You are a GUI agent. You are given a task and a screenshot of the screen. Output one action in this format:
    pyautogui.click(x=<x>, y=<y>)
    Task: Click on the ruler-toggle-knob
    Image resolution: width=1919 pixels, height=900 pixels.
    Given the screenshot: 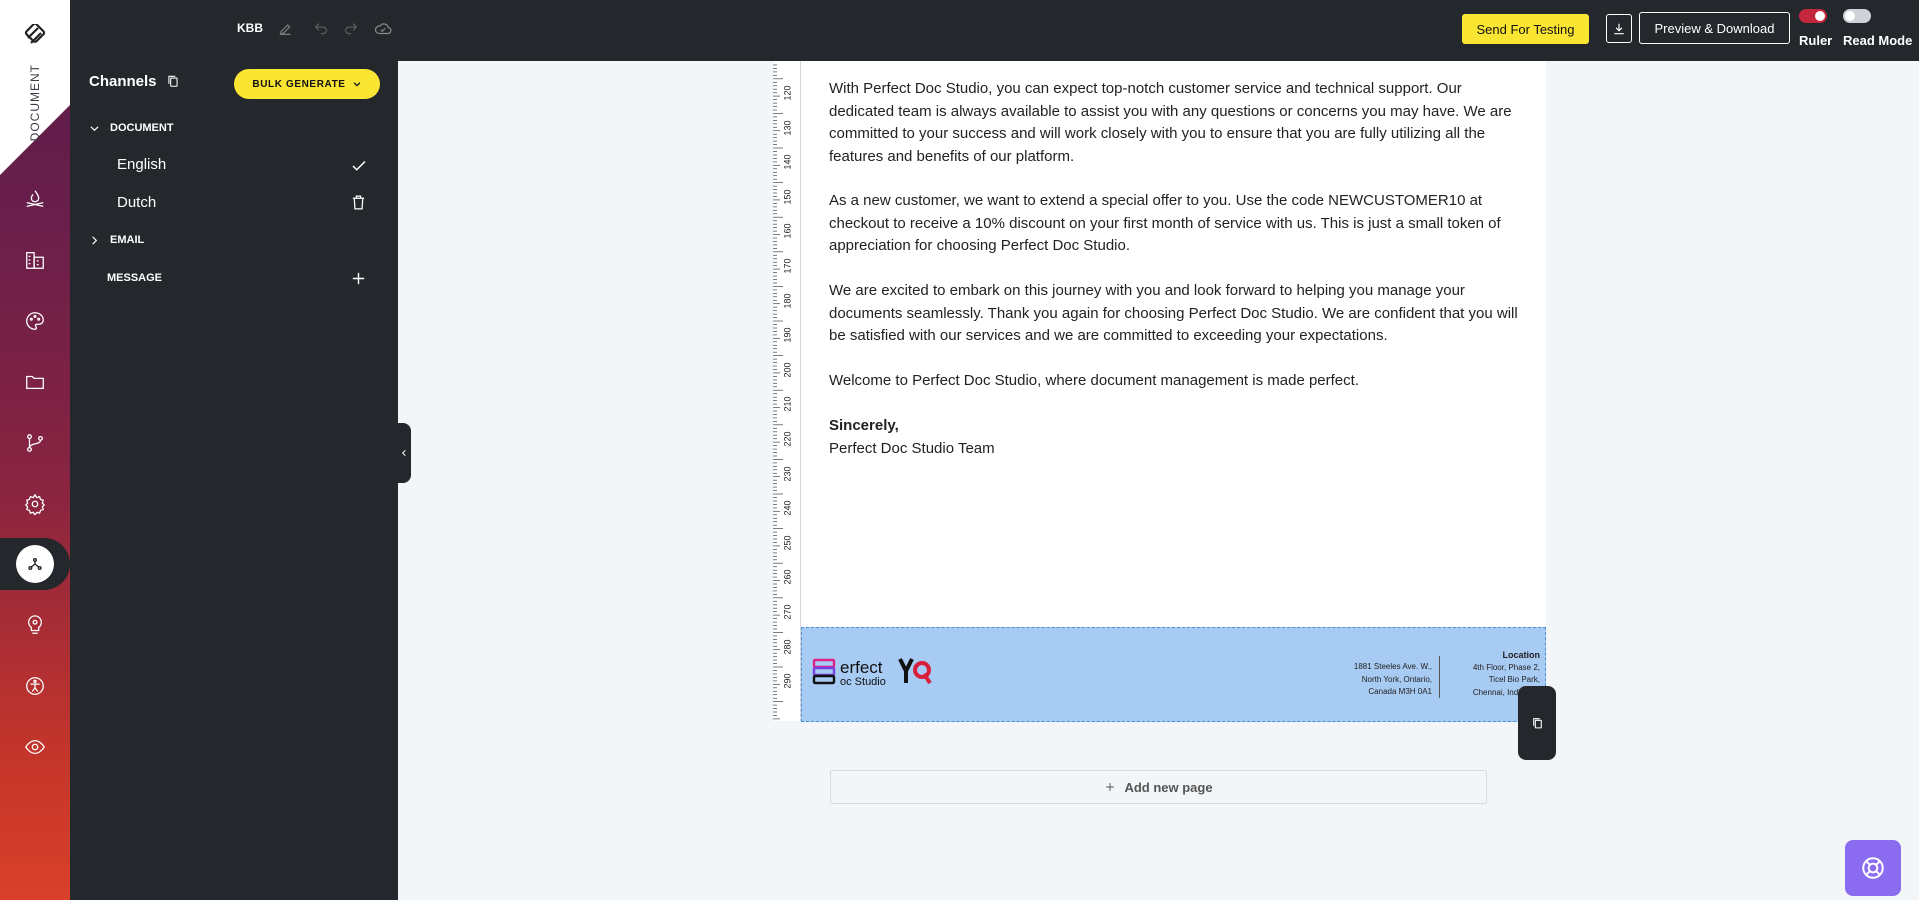 What is the action you would take?
    pyautogui.click(x=1820, y=16)
    